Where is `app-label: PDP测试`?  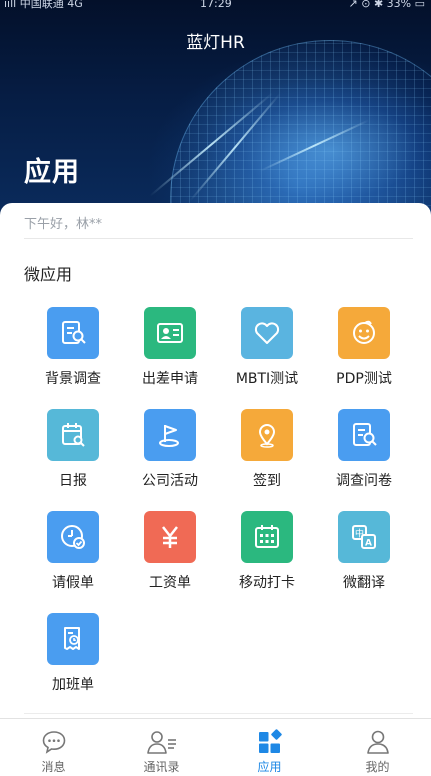 app-label: PDP测试 is located at coordinates (364, 379).